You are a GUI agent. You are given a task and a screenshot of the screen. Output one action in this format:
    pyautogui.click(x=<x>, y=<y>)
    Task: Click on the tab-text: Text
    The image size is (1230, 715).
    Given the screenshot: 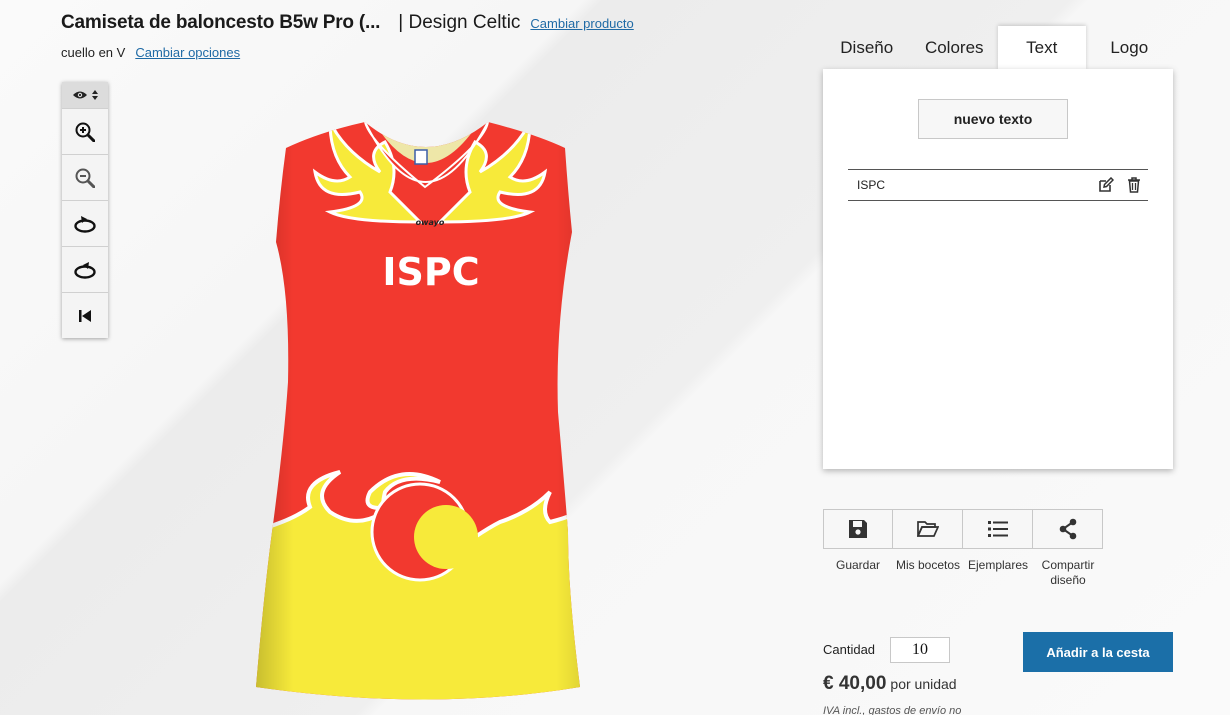 What is the action you would take?
    pyautogui.click(x=1042, y=48)
    